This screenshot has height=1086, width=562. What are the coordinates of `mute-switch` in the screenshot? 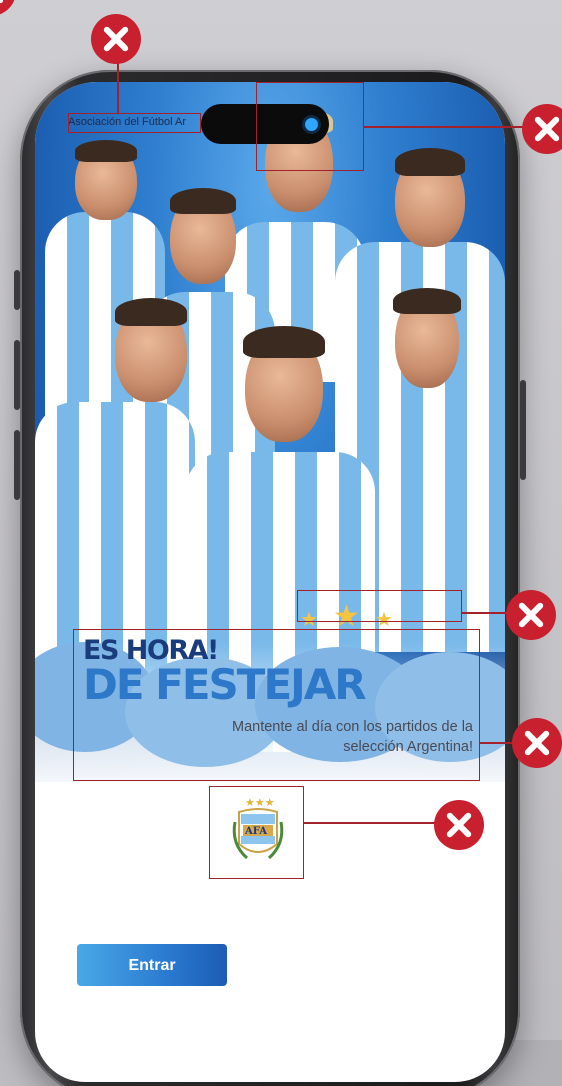 It's located at (17, 290).